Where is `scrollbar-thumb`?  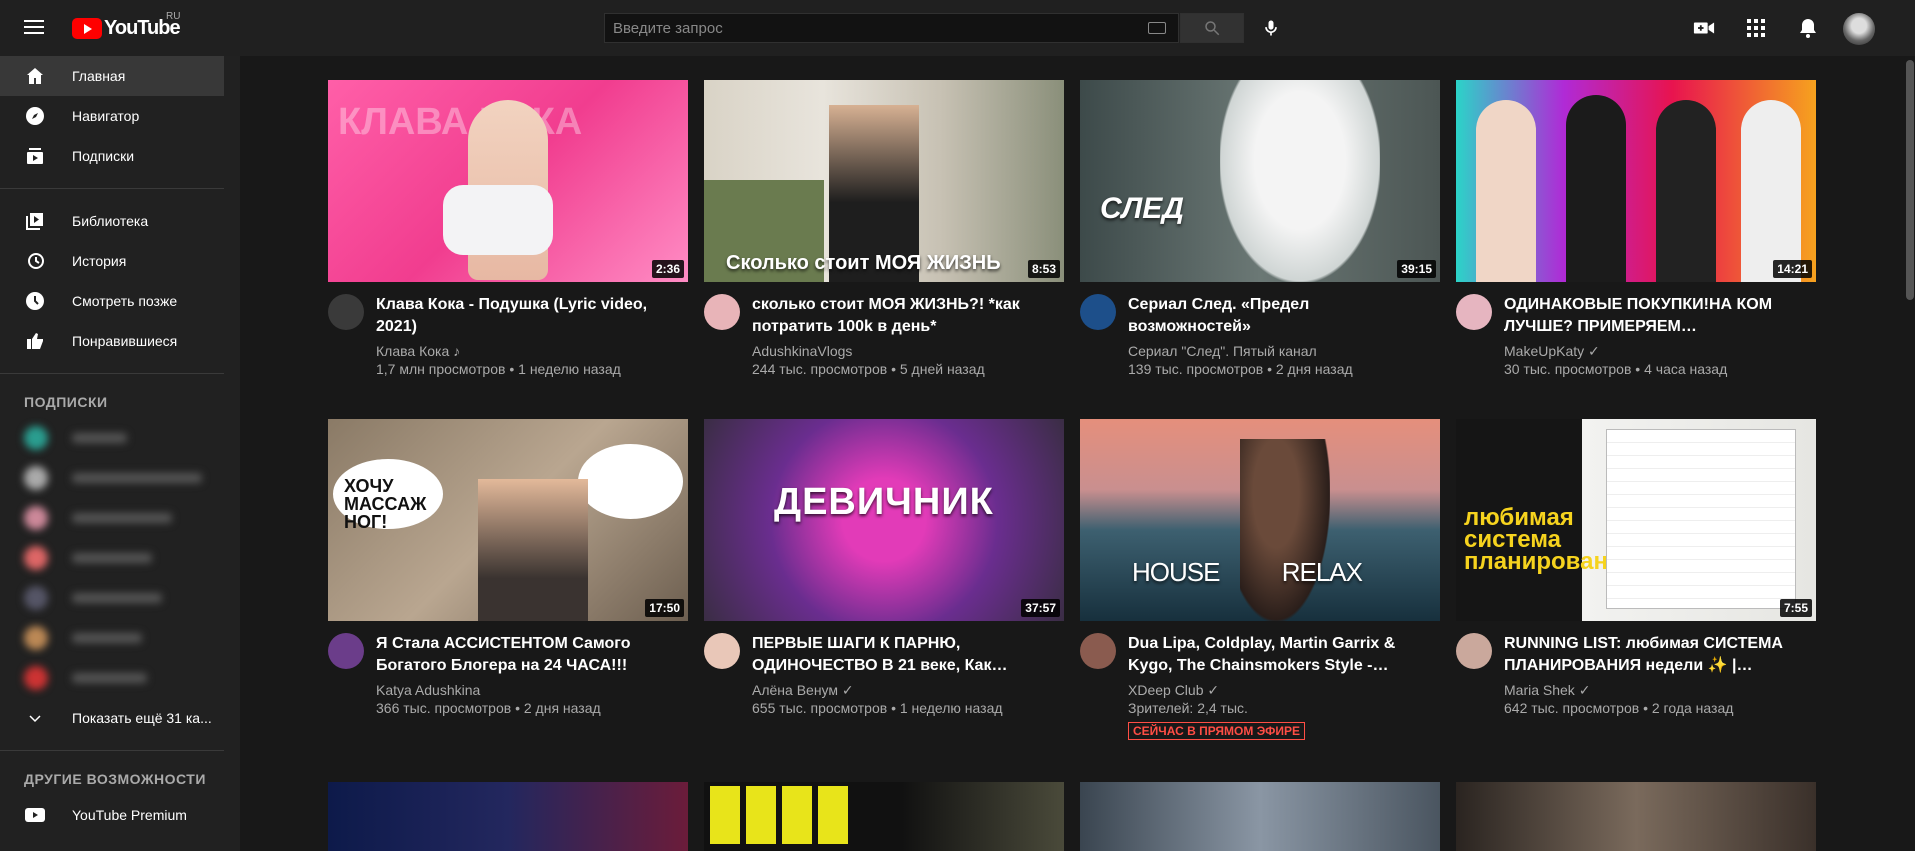
scrollbar-thumb is located at coordinates (1910, 180).